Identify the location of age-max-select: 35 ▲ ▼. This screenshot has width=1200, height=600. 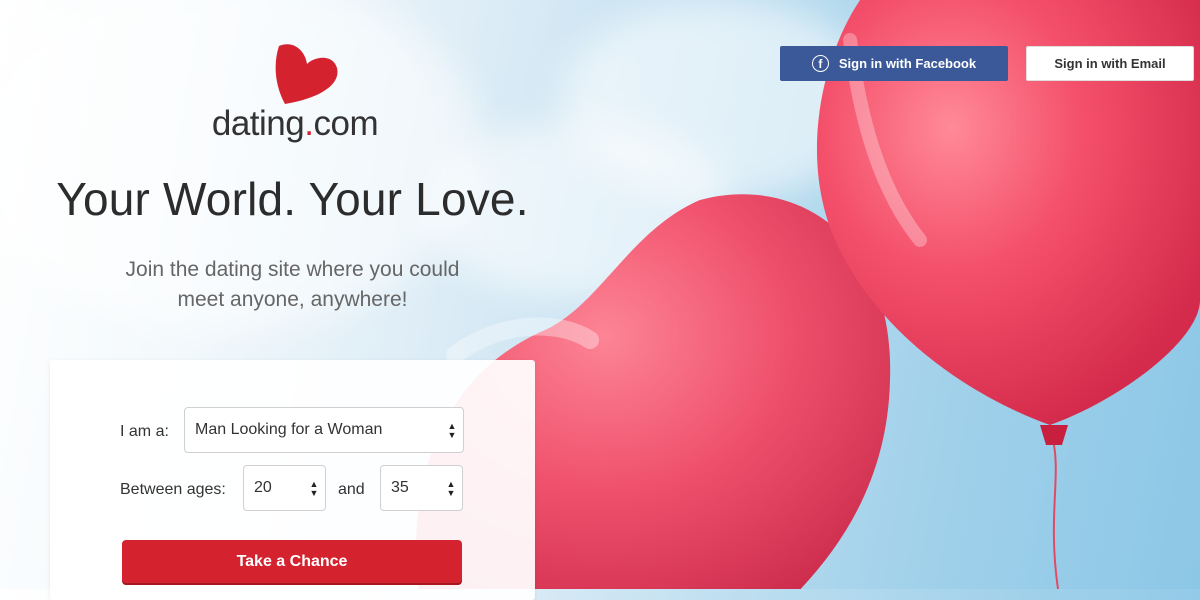
(421, 488).